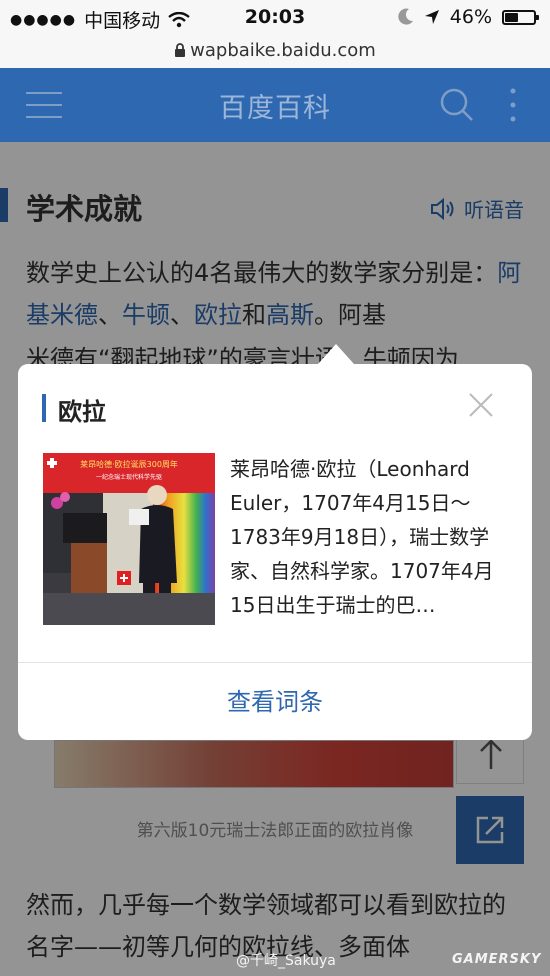  Describe the element at coordinates (129, 477) in the screenshot. I see `thumb-subbanner-text: 一纪念瑞士现代科学先驱` at that location.